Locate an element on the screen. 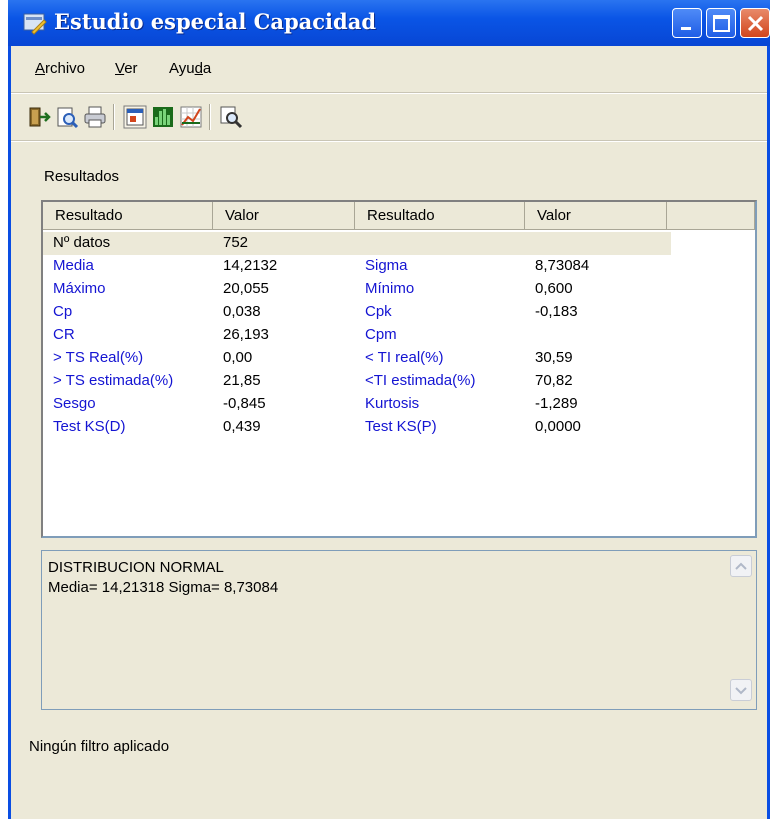 This screenshot has width=770, height=819. status-text: Ningún filtro aplicado is located at coordinates (99, 746).